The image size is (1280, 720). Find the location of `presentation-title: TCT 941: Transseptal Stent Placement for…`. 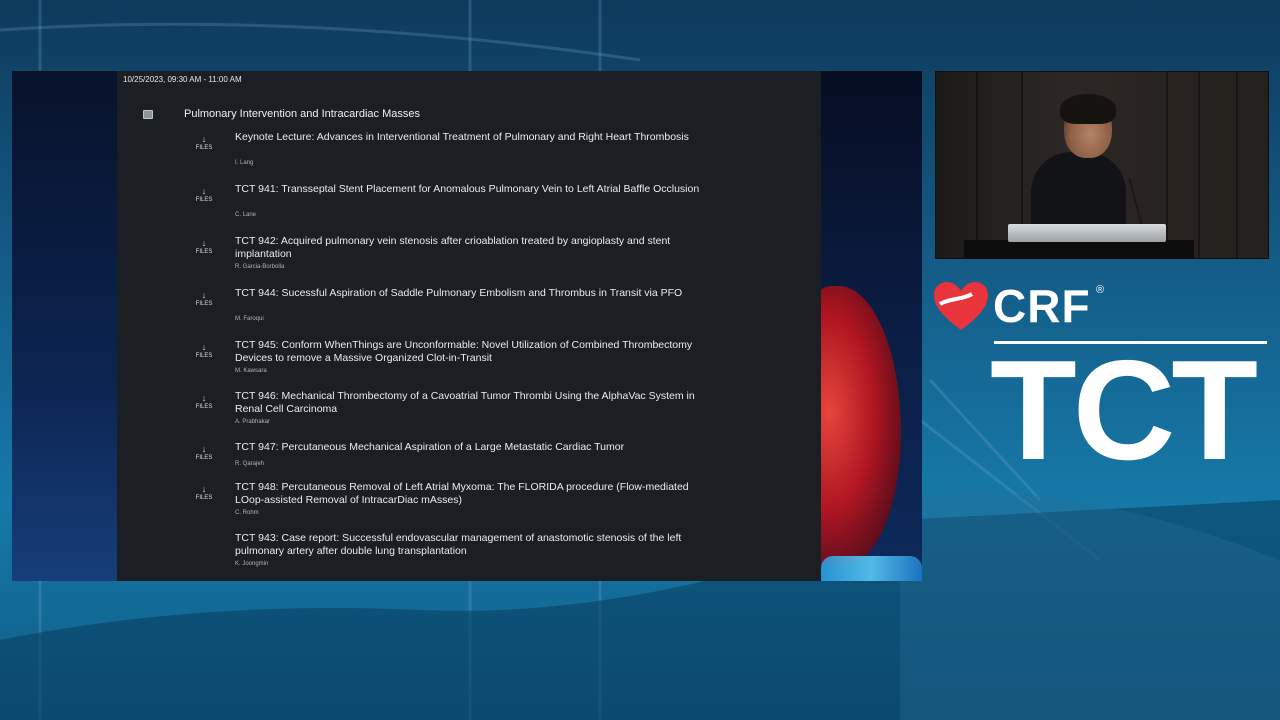

presentation-title: TCT 941: Transseptal Stent Placement for… is located at coordinates (475, 189).